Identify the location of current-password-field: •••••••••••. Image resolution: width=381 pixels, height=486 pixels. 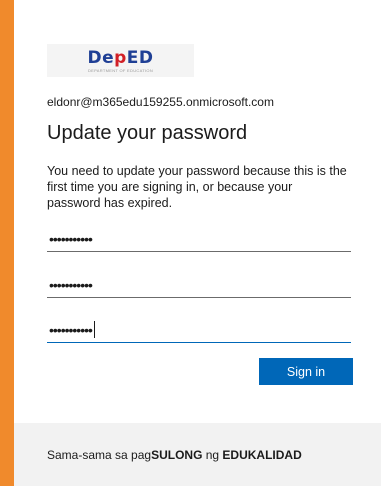
(199, 239).